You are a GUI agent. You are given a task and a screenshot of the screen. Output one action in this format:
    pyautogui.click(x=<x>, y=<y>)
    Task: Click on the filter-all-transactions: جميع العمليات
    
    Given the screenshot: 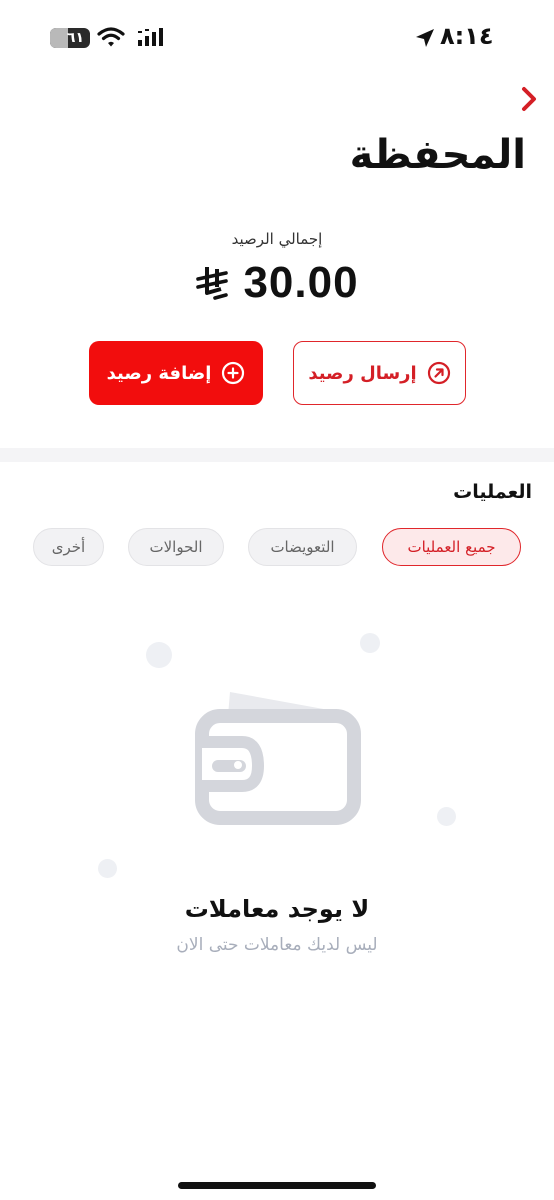 What is the action you would take?
    pyautogui.click(x=451, y=547)
    